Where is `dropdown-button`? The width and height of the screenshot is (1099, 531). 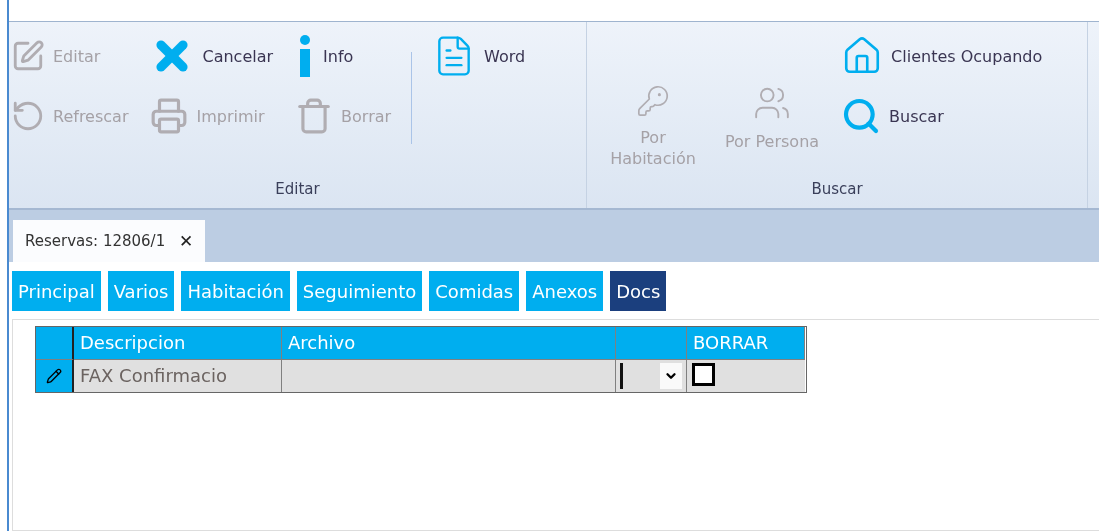 dropdown-button is located at coordinates (671, 376).